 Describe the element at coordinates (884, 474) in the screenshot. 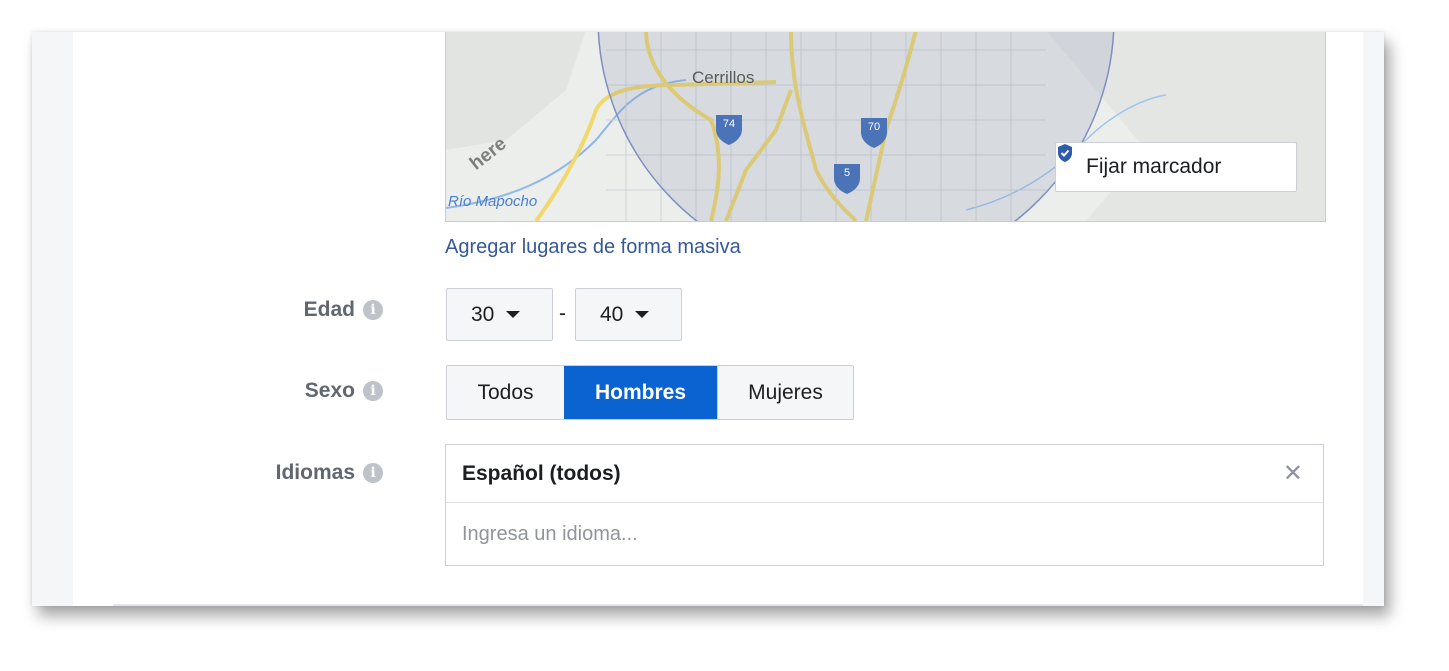

I see `selected-language-item: Español (todos) ✕` at that location.